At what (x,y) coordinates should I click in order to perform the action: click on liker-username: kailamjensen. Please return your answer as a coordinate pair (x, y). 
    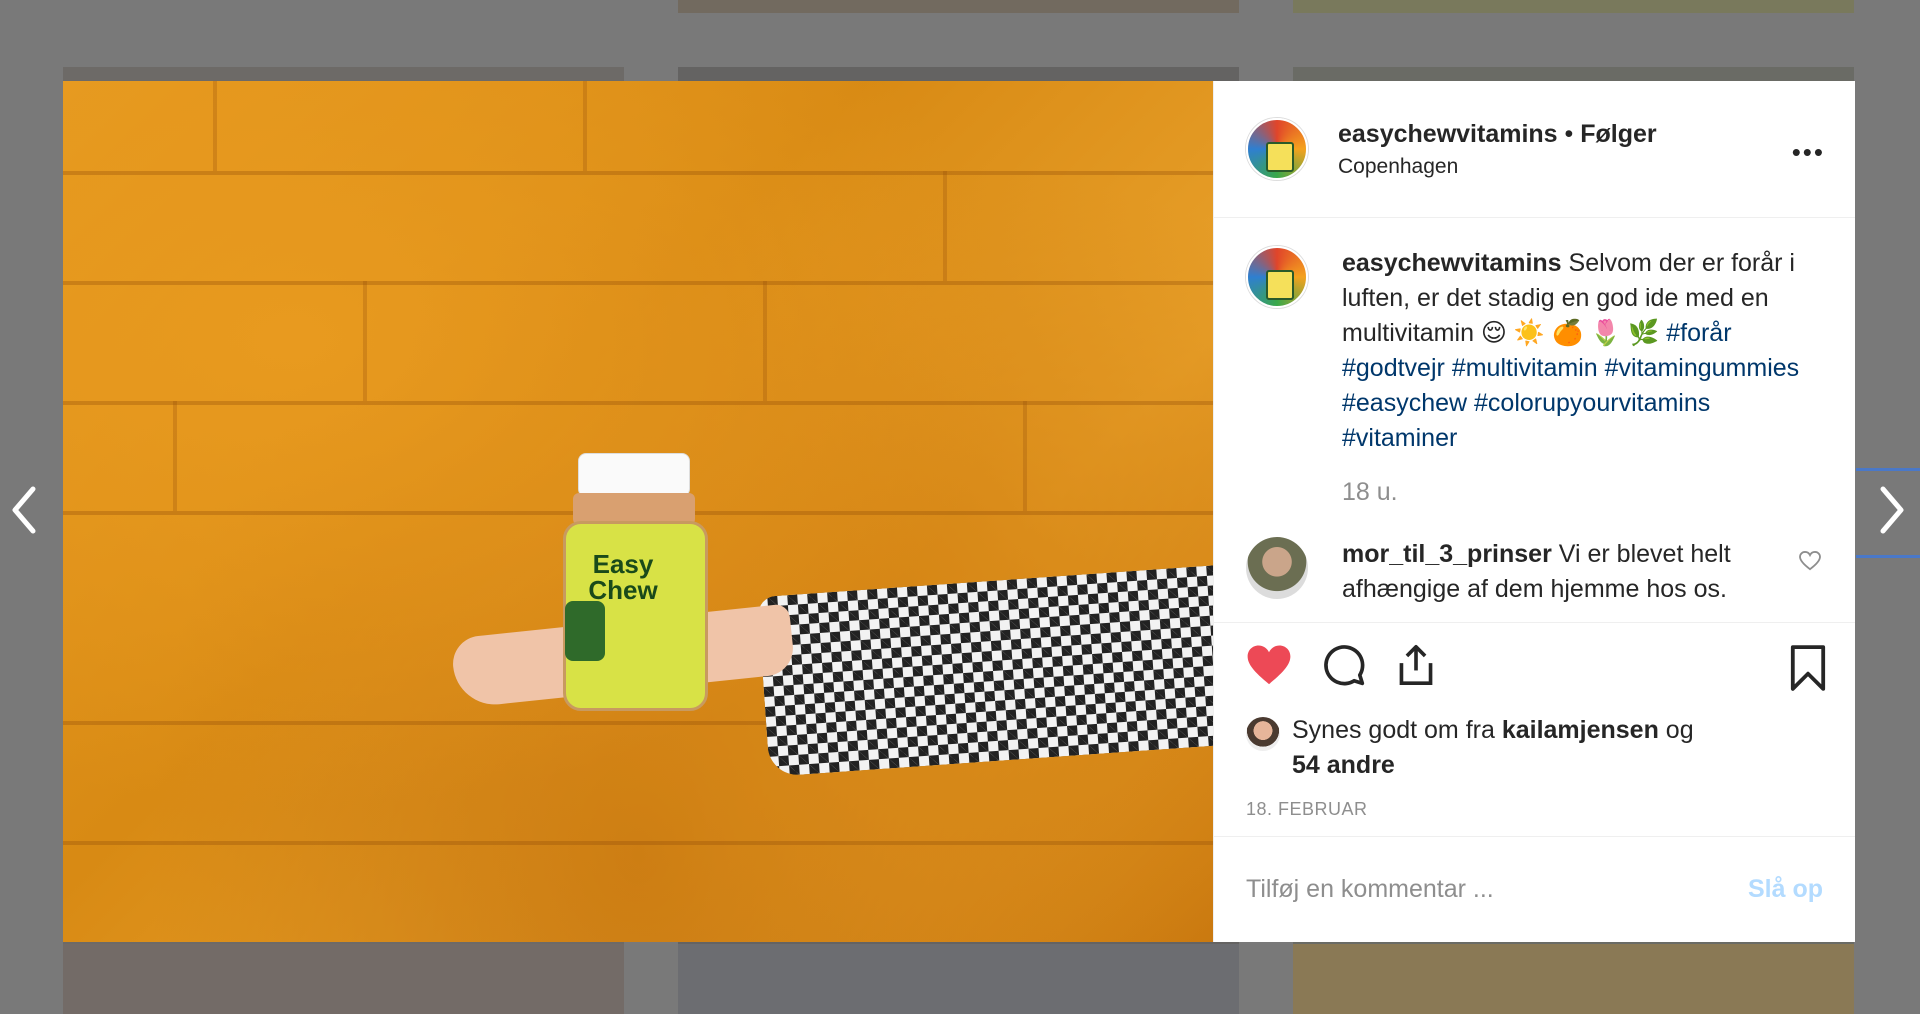
    Looking at the image, I should click on (1580, 730).